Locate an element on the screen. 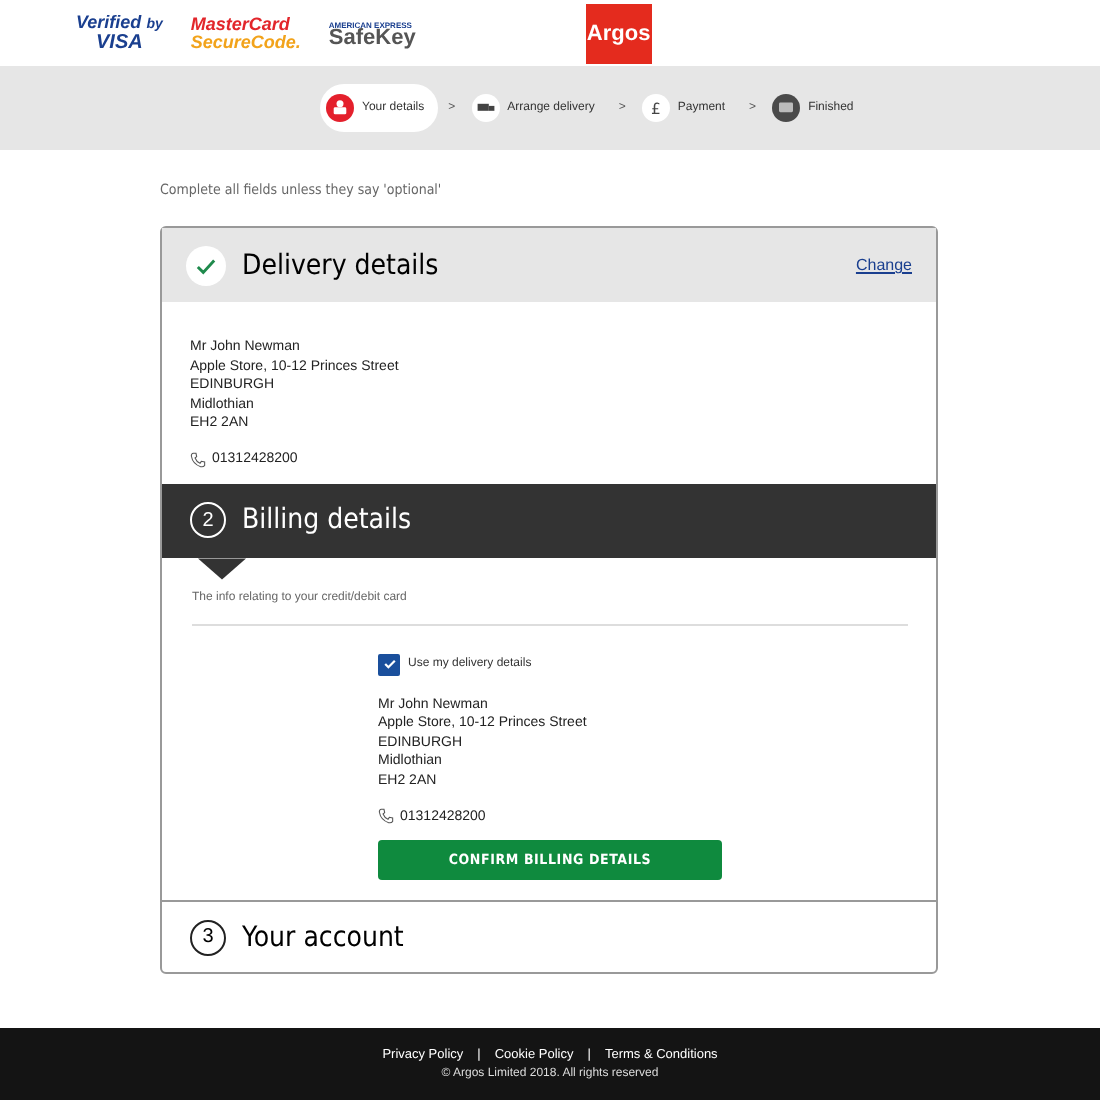  section-title: Billing details is located at coordinates (327, 520).